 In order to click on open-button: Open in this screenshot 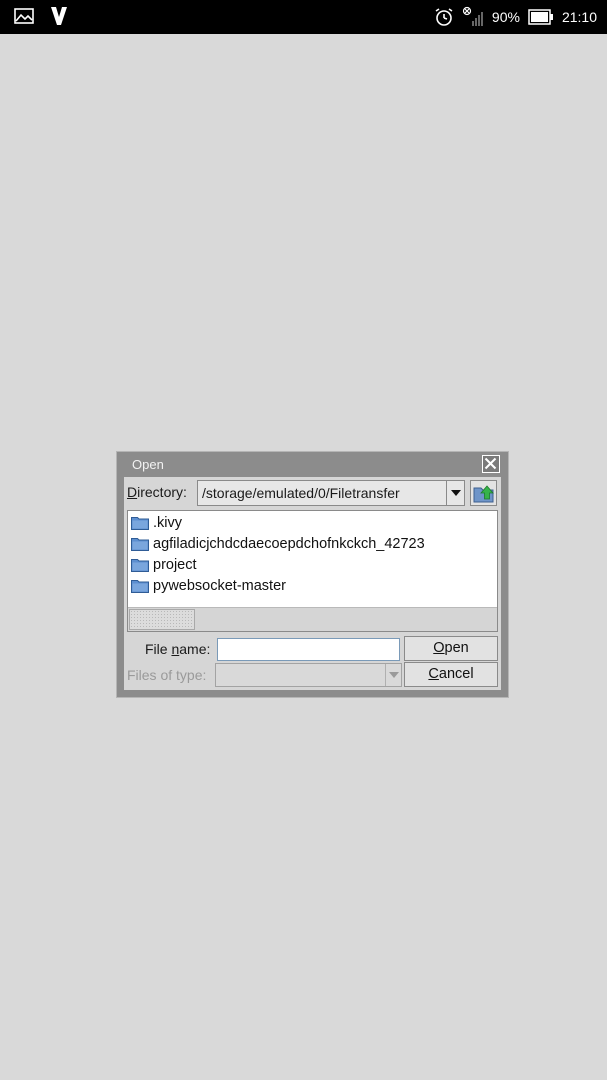, I will do `click(451, 648)`.